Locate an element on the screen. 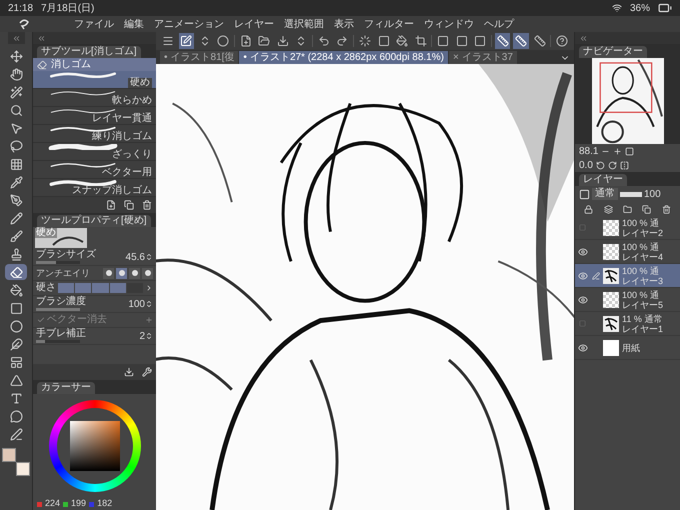  sub-tool-item: 軟らかめ is located at coordinates (94, 98).